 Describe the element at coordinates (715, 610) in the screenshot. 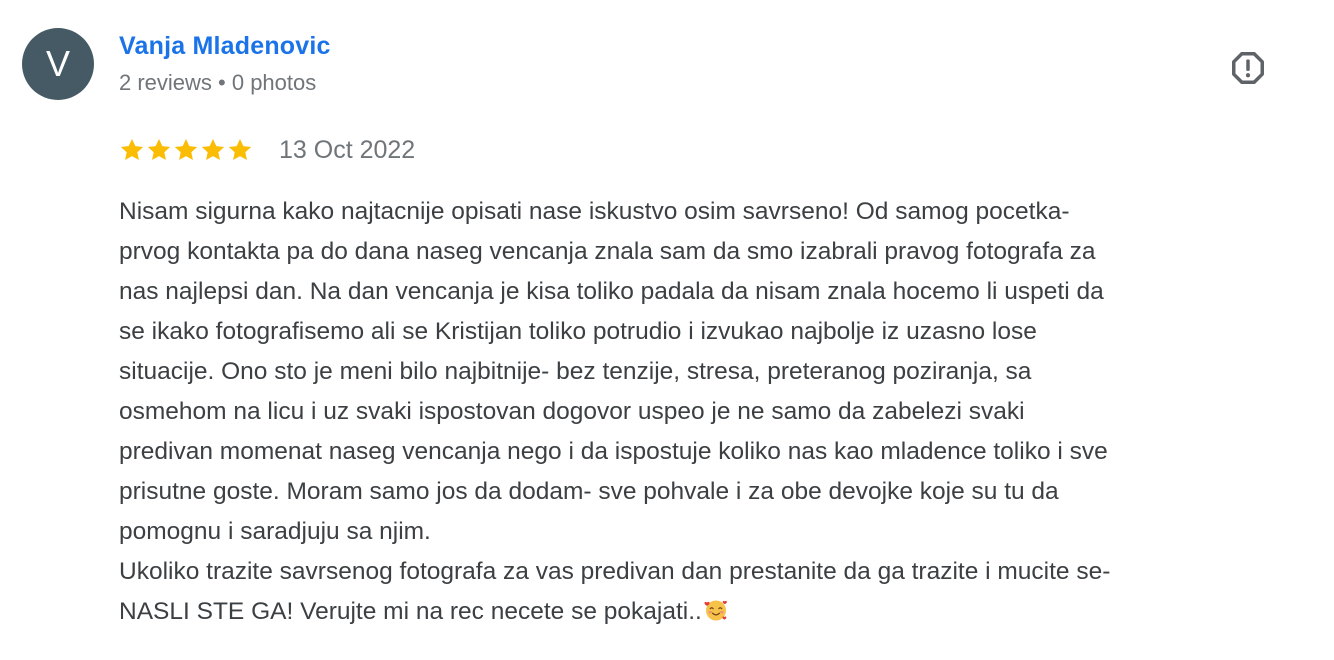

I see `smiling-face-with-hearts-icon` at that location.